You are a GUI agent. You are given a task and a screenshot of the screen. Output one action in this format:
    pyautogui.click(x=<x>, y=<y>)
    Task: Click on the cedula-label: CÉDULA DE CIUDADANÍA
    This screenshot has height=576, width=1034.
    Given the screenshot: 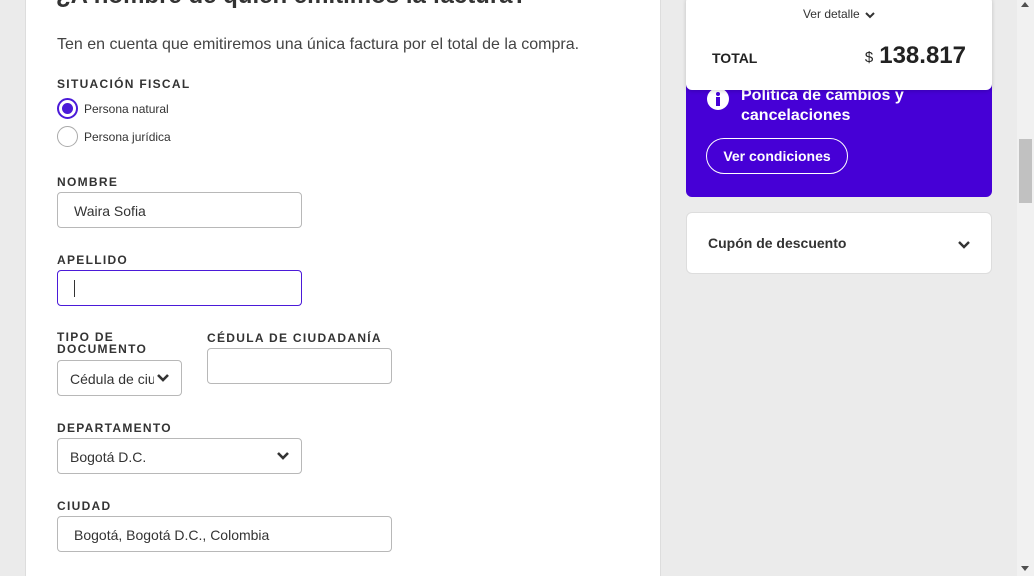 What is the action you would take?
    pyautogui.click(x=294, y=338)
    